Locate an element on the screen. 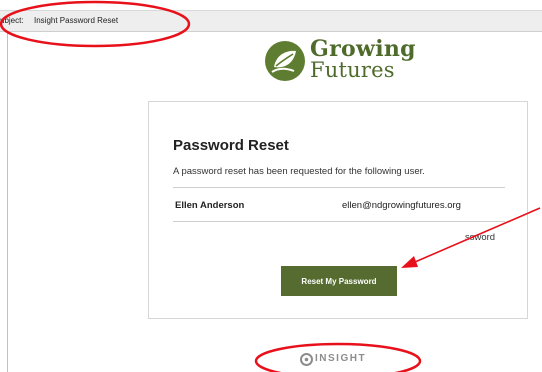  reset-my-password-button: Reset My Password is located at coordinates (339, 281).